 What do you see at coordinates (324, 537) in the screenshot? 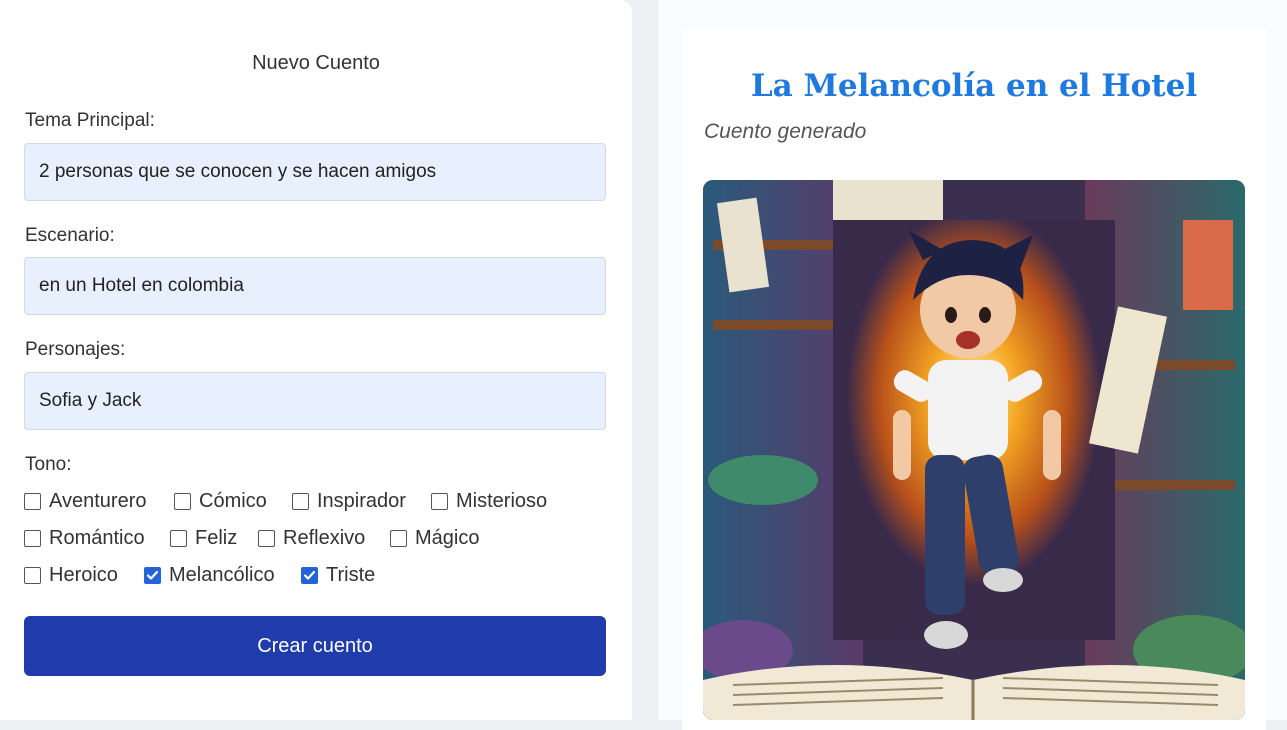
I see `tone-option-label: Reflexivo` at bounding box center [324, 537].